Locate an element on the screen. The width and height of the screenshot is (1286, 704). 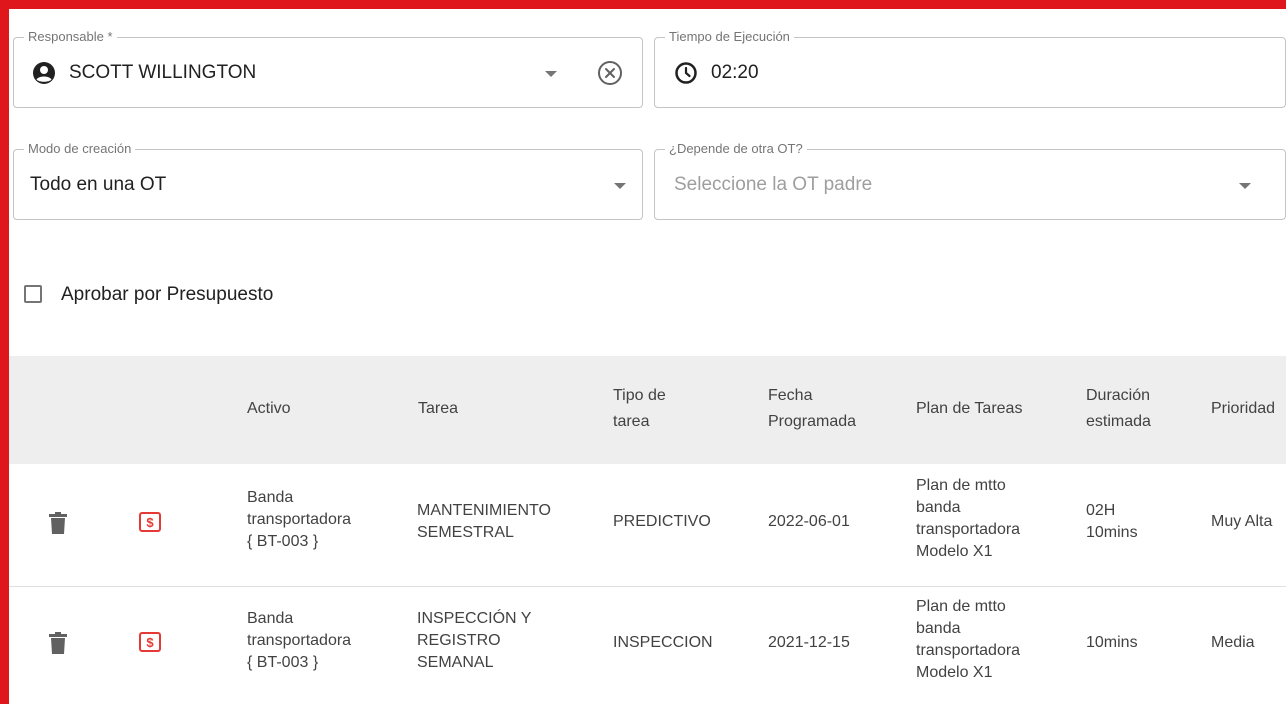
modo-creacion-select: Modo de creación Todo en una OT is located at coordinates (328, 180).